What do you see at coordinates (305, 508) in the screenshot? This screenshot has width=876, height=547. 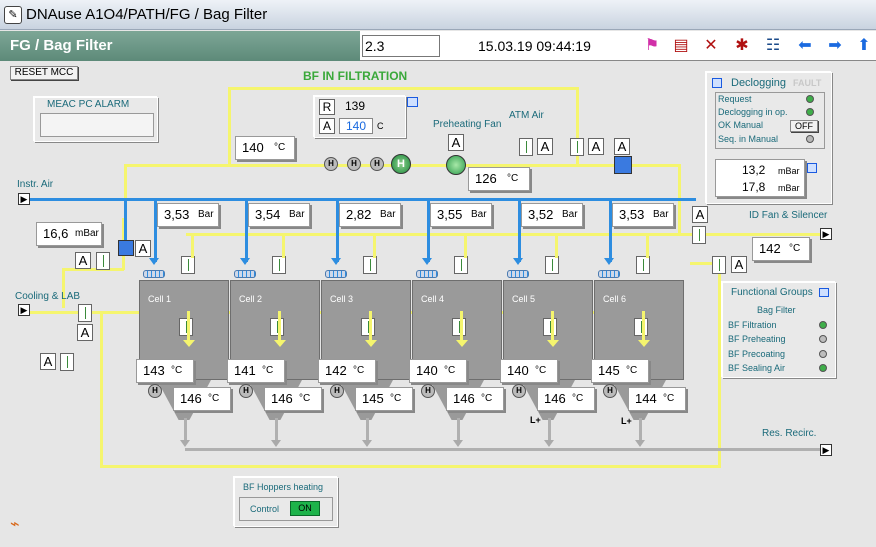 I see `hoppers-on-toggle: ON` at bounding box center [305, 508].